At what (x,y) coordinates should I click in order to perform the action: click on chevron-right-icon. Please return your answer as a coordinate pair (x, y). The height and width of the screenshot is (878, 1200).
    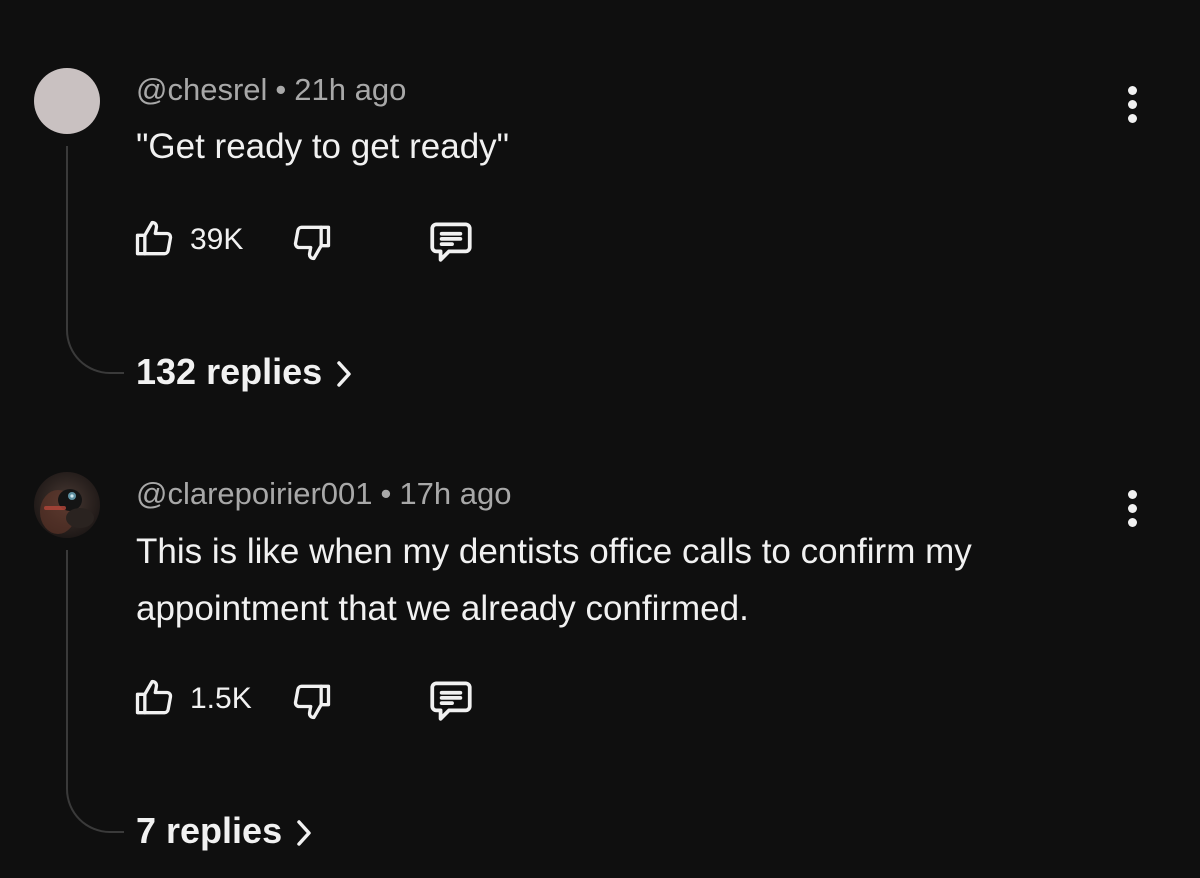
    Looking at the image, I should click on (304, 833).